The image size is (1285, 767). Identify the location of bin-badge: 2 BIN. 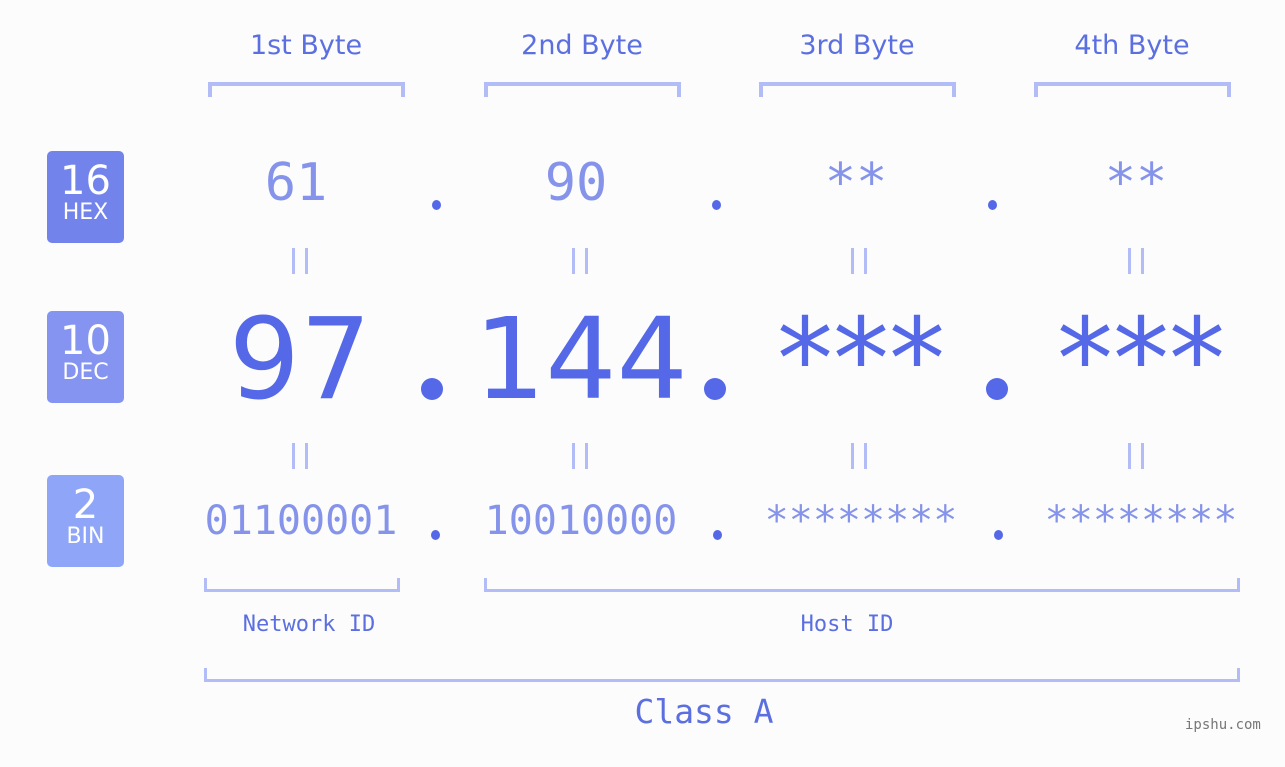
(85, 521).